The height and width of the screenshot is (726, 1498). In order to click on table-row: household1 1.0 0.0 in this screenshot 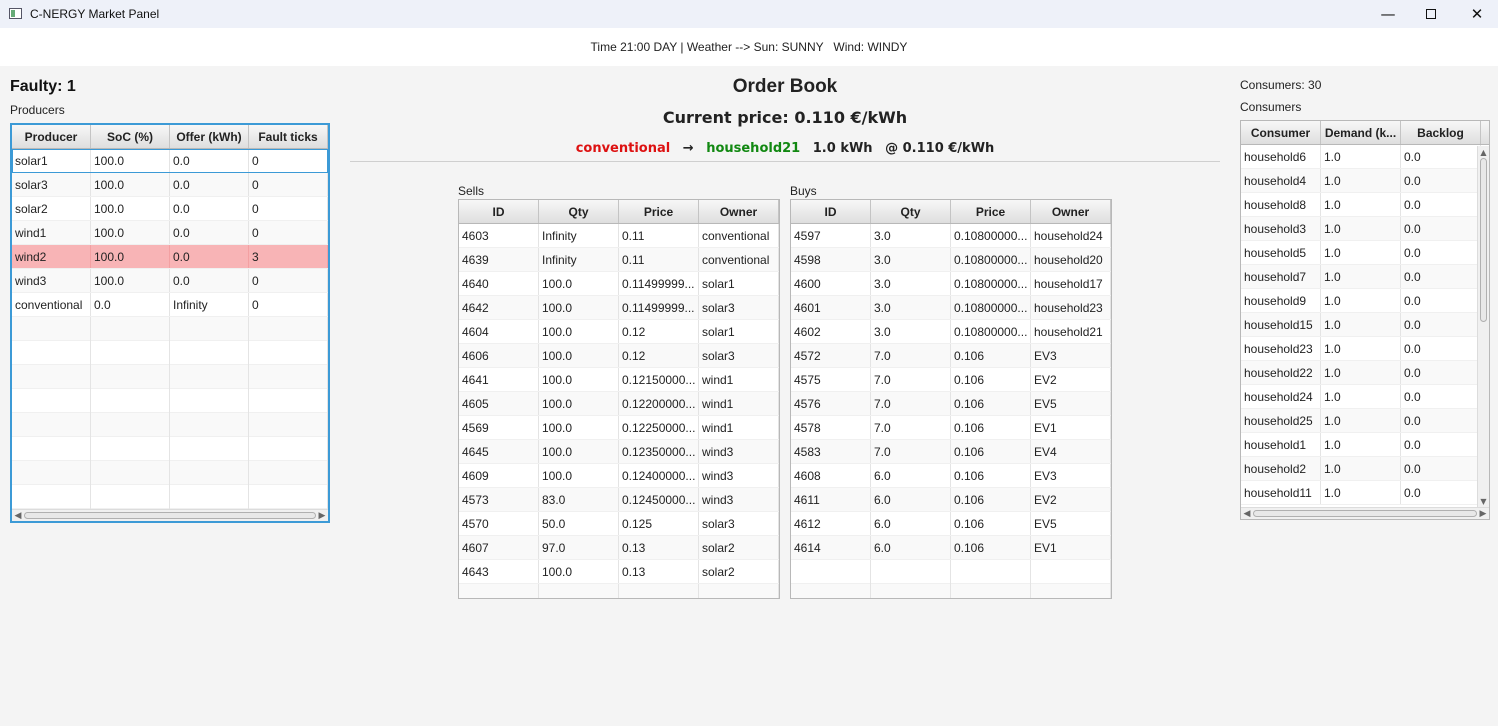, I will do `click(1365, 445)`.